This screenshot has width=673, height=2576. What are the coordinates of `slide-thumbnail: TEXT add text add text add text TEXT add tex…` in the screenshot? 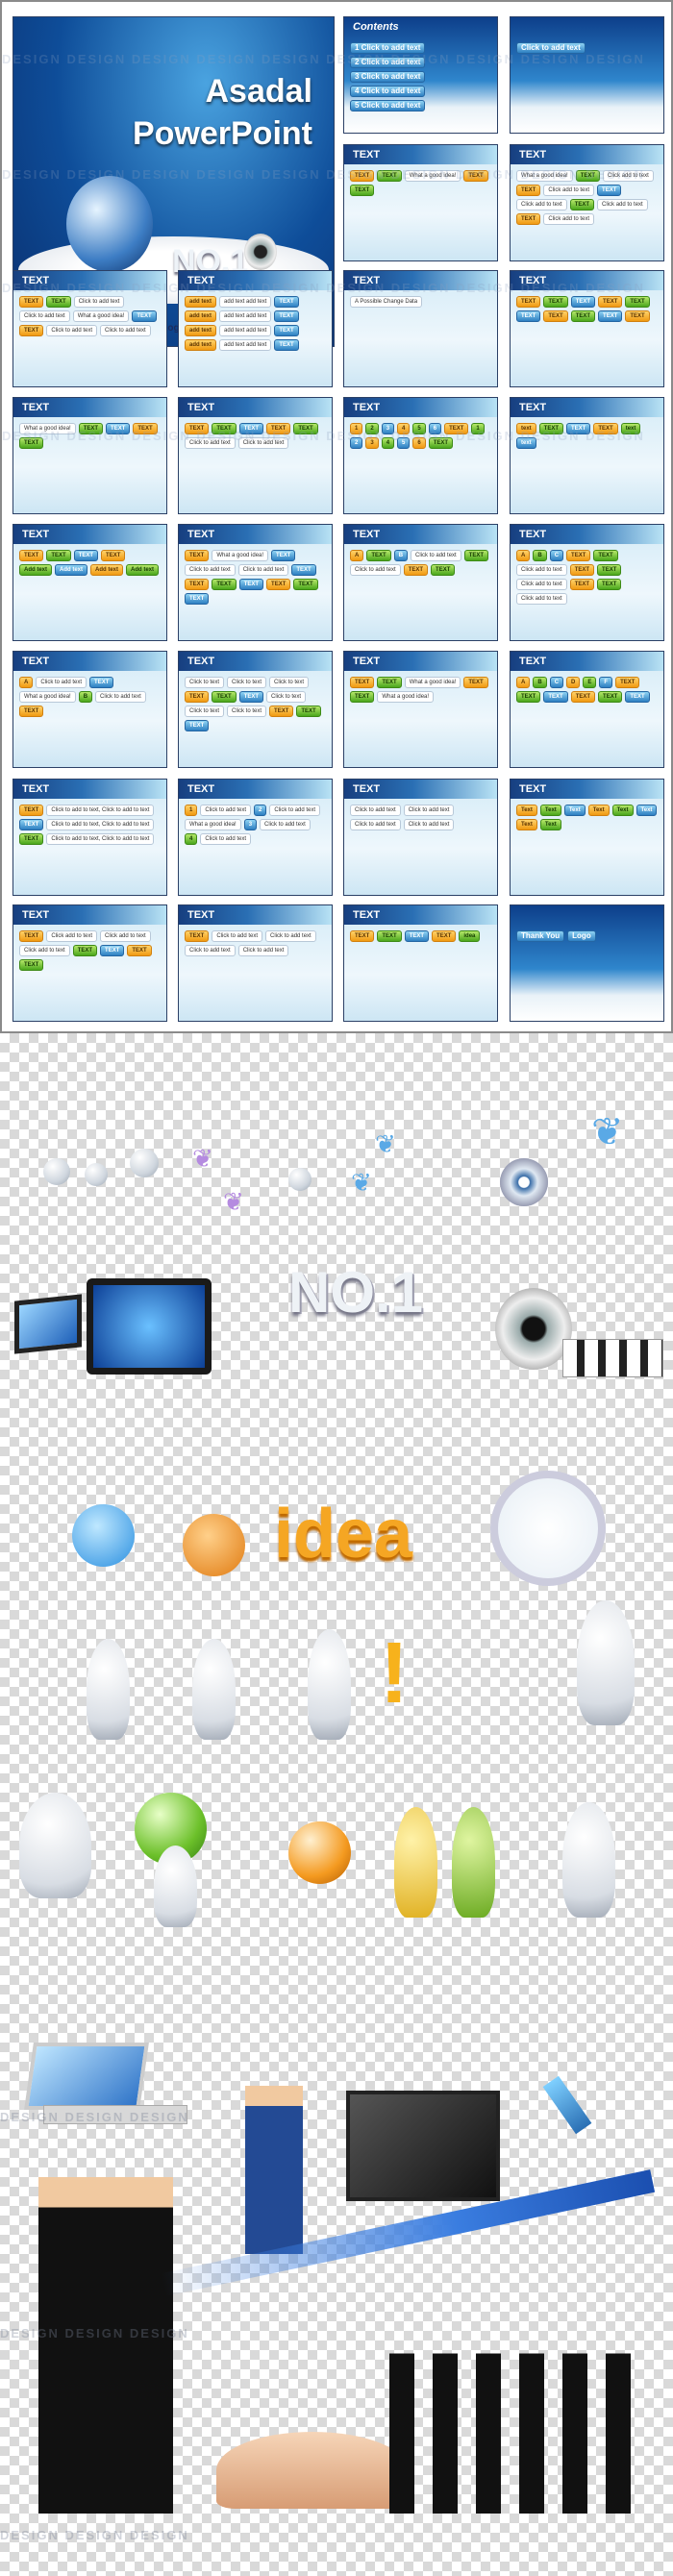 It's located at (256, 329).